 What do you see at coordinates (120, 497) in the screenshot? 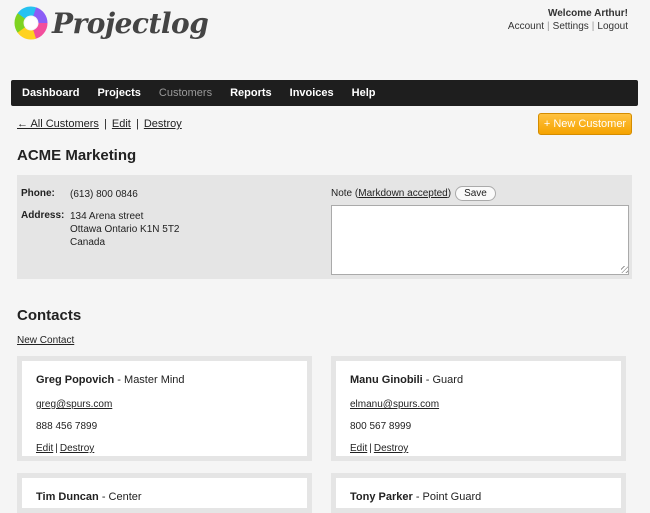
I see `contact-role: - Center` at bounding box center [120, 497].